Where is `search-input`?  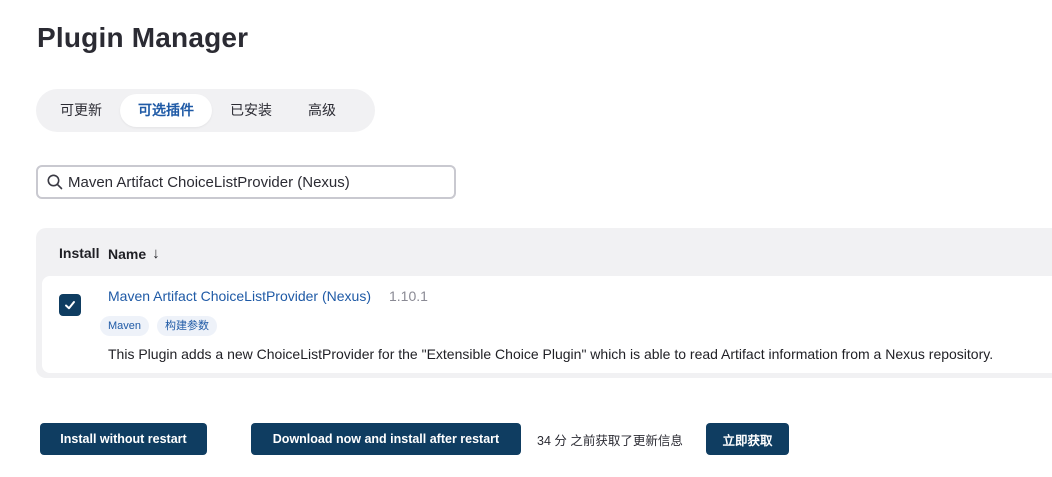
search-input is located at coordinates (258, 182).